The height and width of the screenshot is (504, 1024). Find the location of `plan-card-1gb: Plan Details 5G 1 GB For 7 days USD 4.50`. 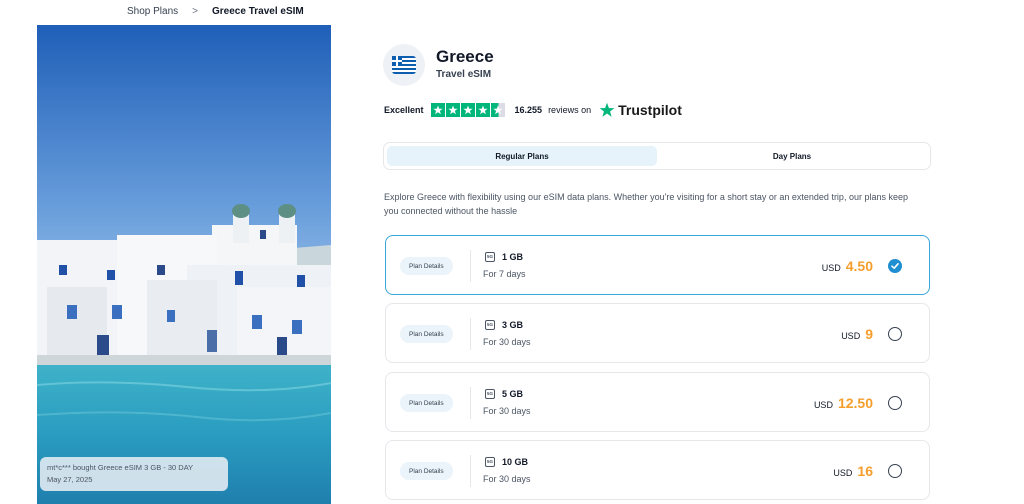

plan-card-1gb: Plan Details 5G 1 GB For 7 days USD 4.50 is located at coordinates (657, 265).